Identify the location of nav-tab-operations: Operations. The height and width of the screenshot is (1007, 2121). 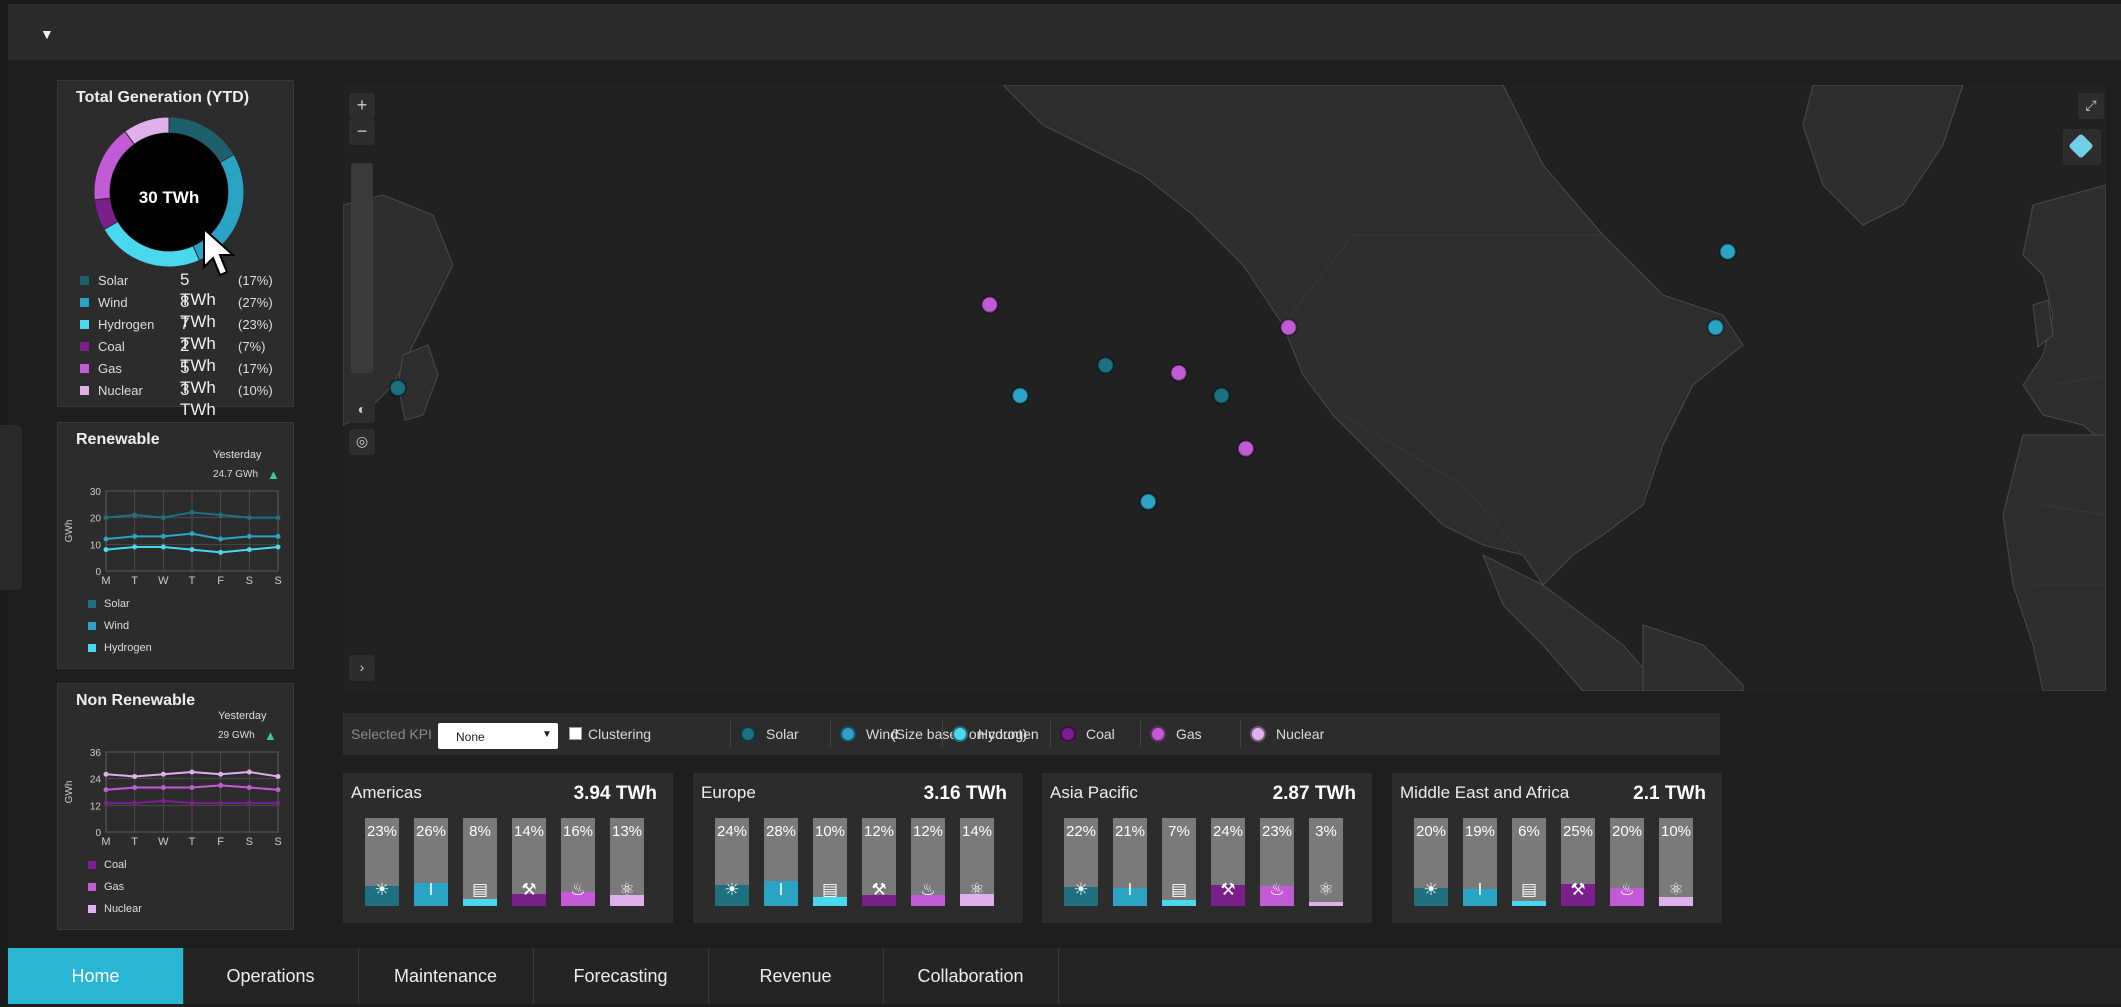
(271, 976).